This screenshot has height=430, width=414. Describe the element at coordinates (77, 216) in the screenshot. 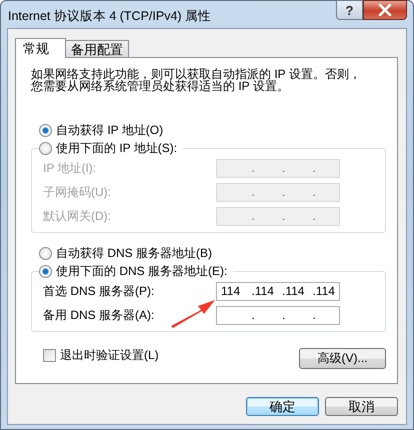

I see `field-label: 默认网关(D):` at that location.